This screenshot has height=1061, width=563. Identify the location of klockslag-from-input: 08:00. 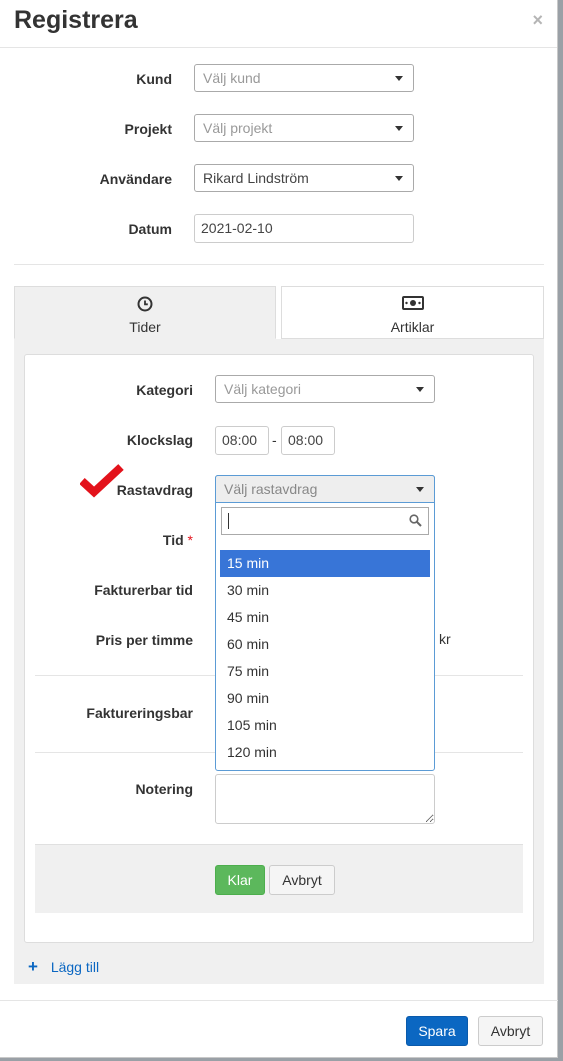
(242, 440).